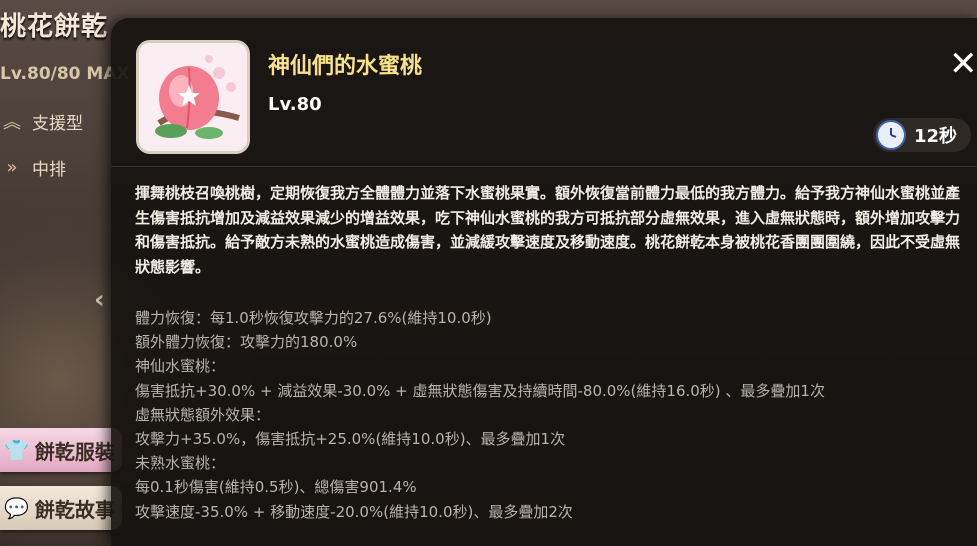 This screenshot has height=546, width=977. Describe the element at coordinates (246, 342) in the screenshot. I see `stat-line: 額外體力恢復：攻擊力的180.0%` at that location.